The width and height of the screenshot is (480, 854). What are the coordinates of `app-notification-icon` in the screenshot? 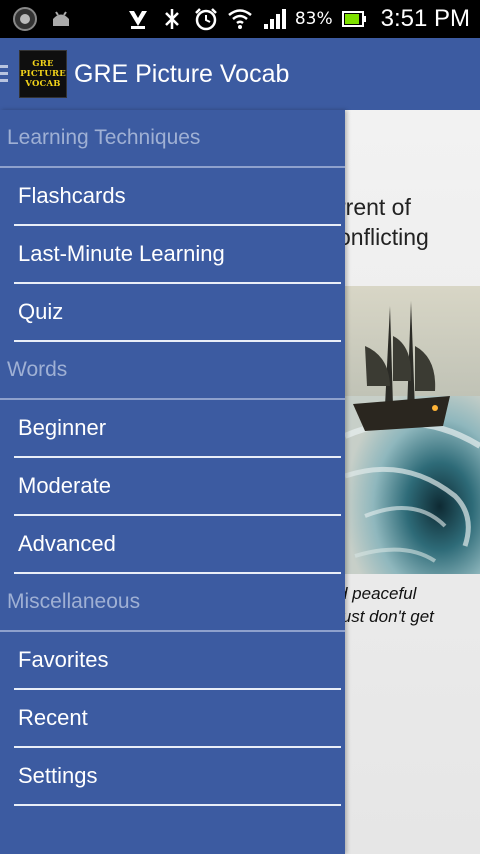 It's located at (25, 19).